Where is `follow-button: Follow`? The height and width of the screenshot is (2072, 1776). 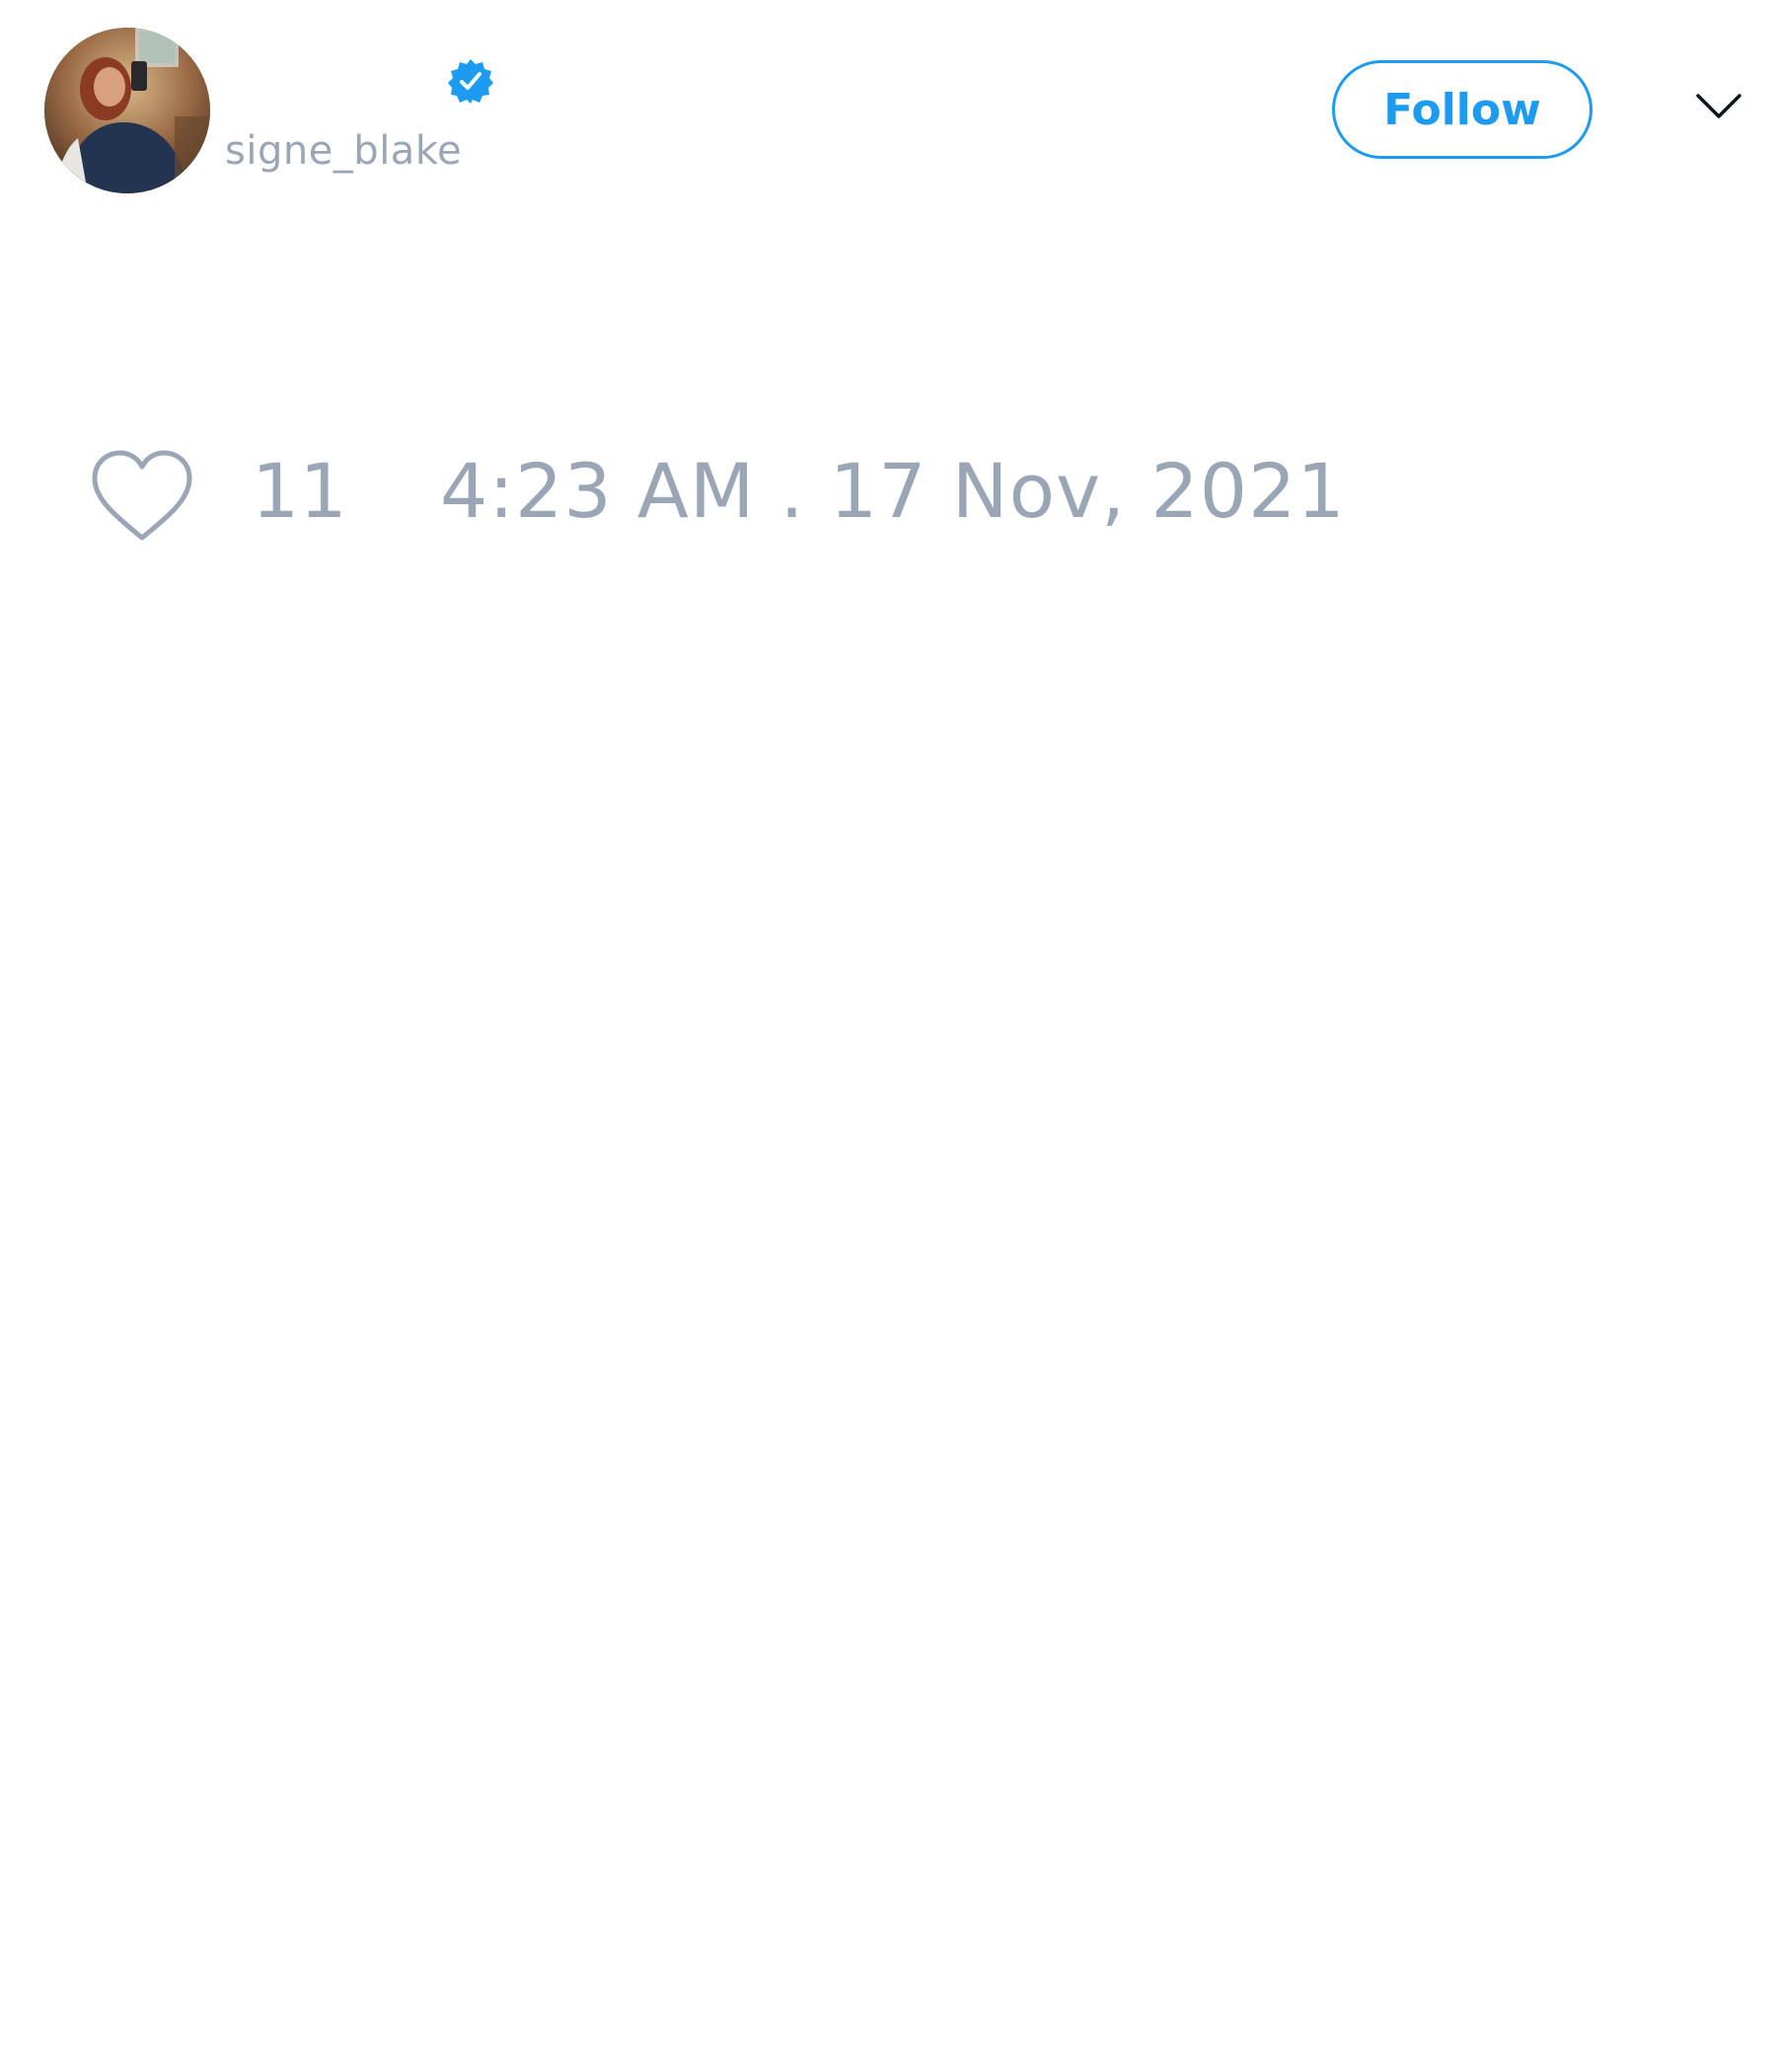
follow-button: Follow is located at coordinates (1462, 110).